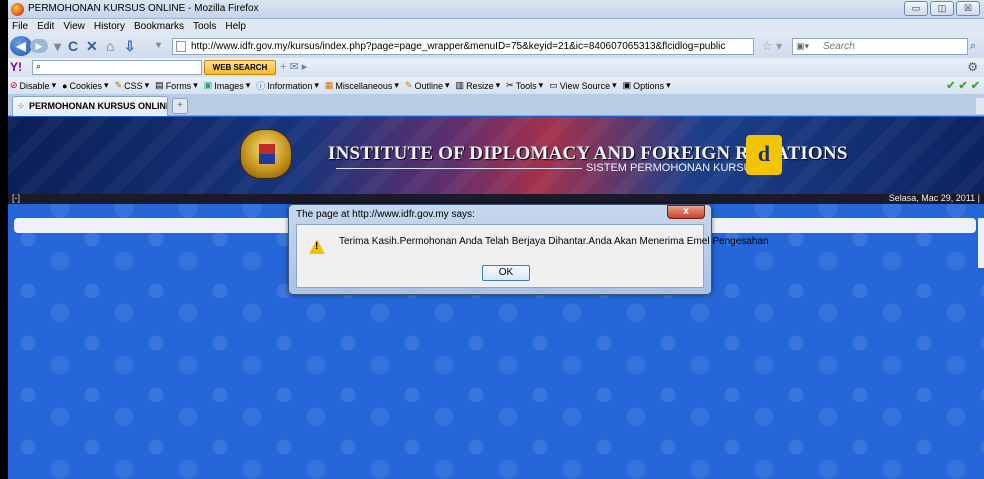  I want to click on institute-subtitle: SISTEM PERMOHONAN KURSUS, so click(672, 168).